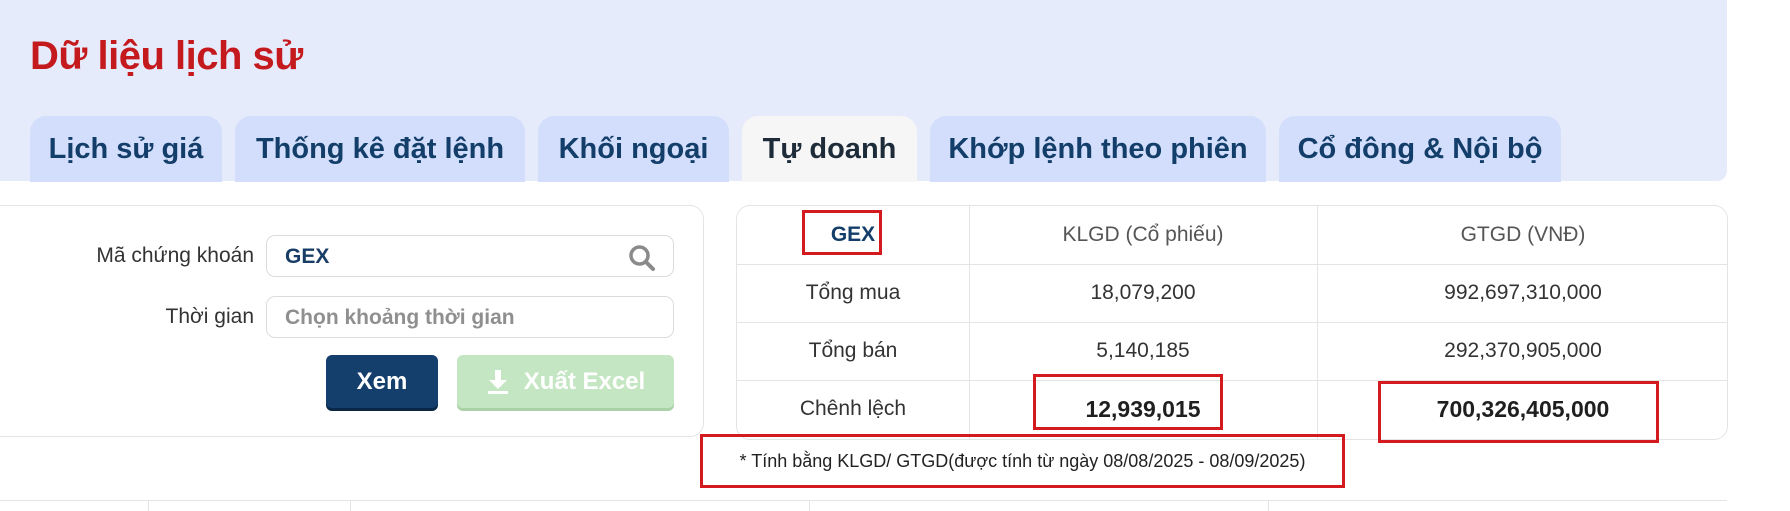 Image resolution: width=1790 pixels, height=511 pixels. Describe the element at coordinates (1518, 412) in the screenshot. I see `highlight-difference-value` at that location.